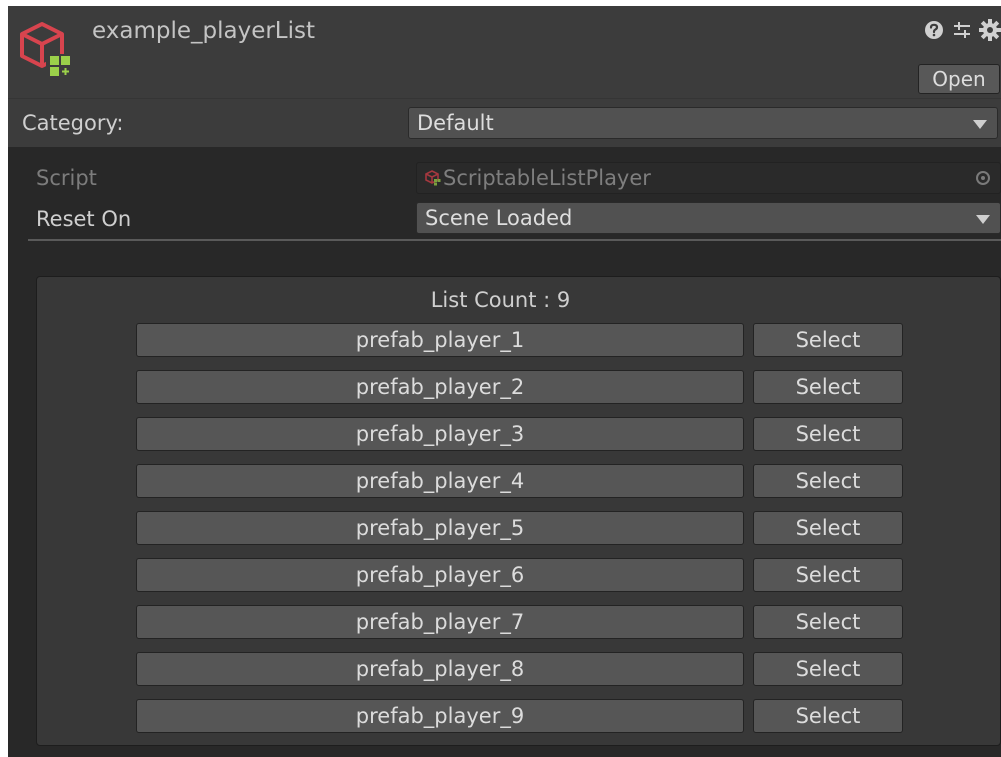 The height and width of the screenshot is (757, 1001). I want to click on category-value: Default, so click(455, 123).